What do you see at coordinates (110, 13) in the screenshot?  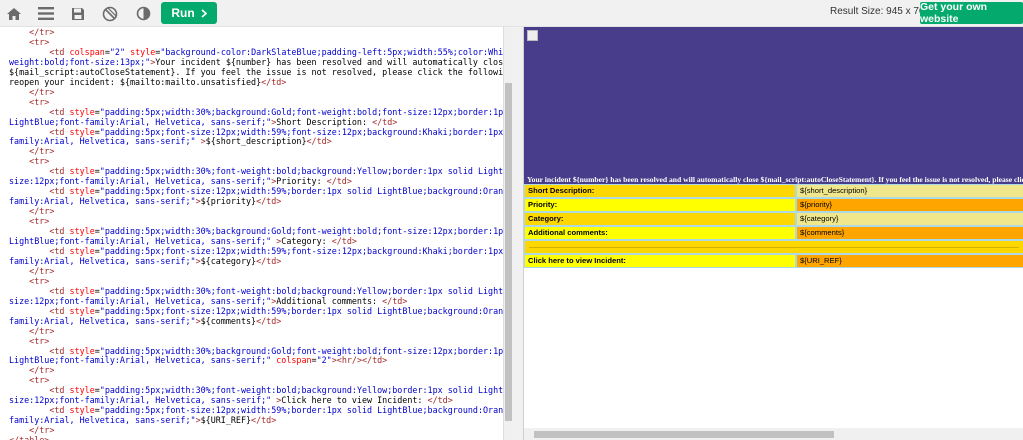 I see `rotate-icon` at bounding box center [110, 13].